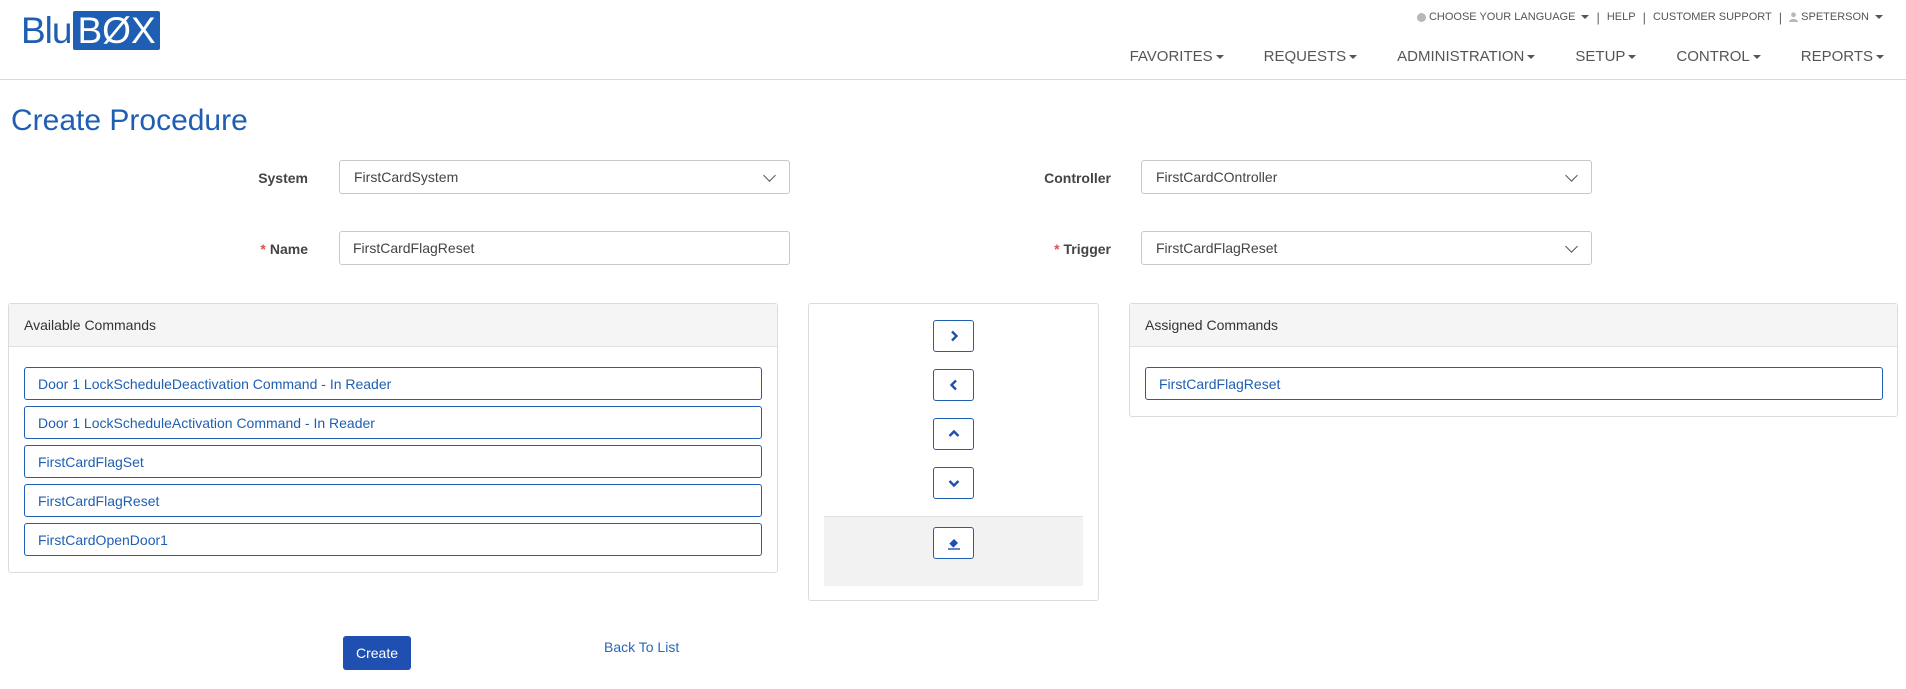 Image resolution: width=1906 pixels, height=689 pixels. I want to click on available-command-item: FirstCardFlagReset, so click(393, 500).